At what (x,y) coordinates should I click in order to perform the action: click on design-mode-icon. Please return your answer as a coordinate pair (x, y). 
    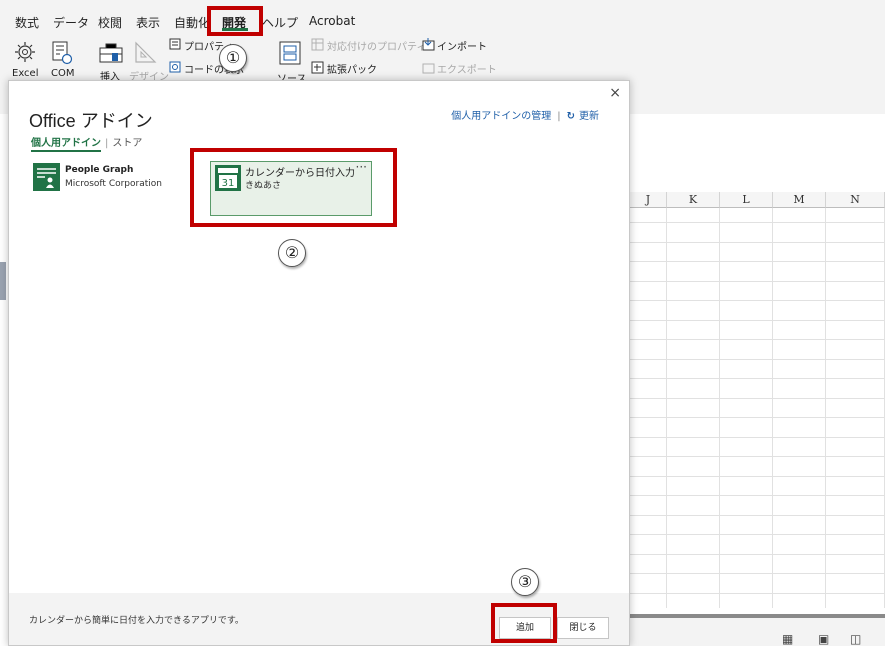
    Looking at the image, I should click on (146, 52).